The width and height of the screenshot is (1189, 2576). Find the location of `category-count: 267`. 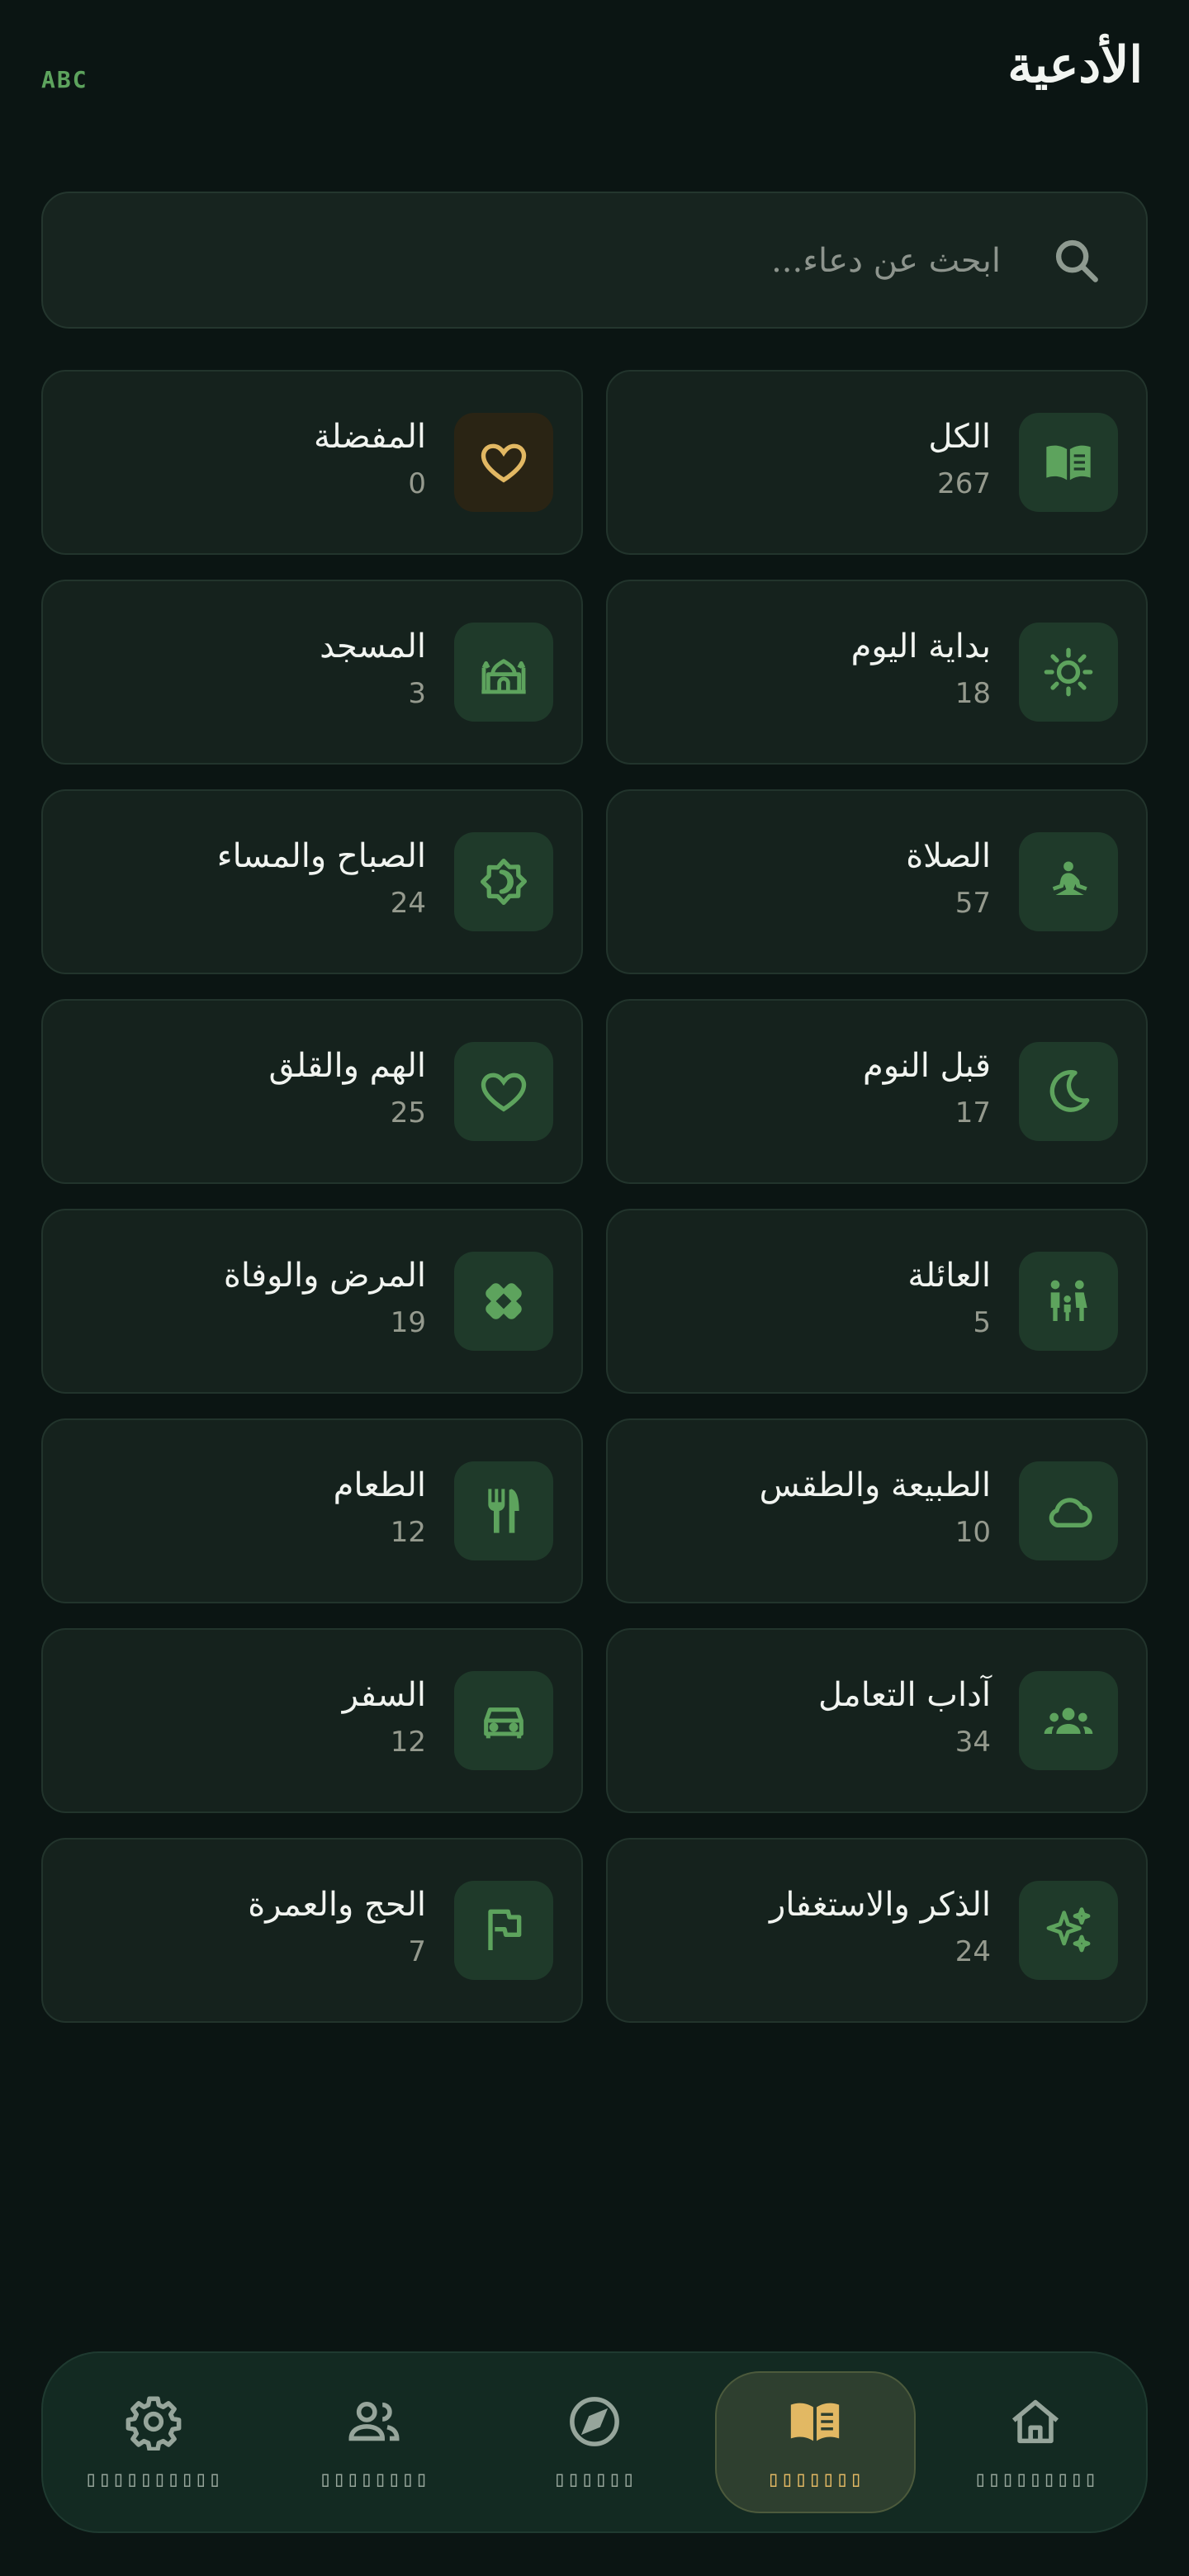

category-count: 267 is located at coordinates (964, 483).